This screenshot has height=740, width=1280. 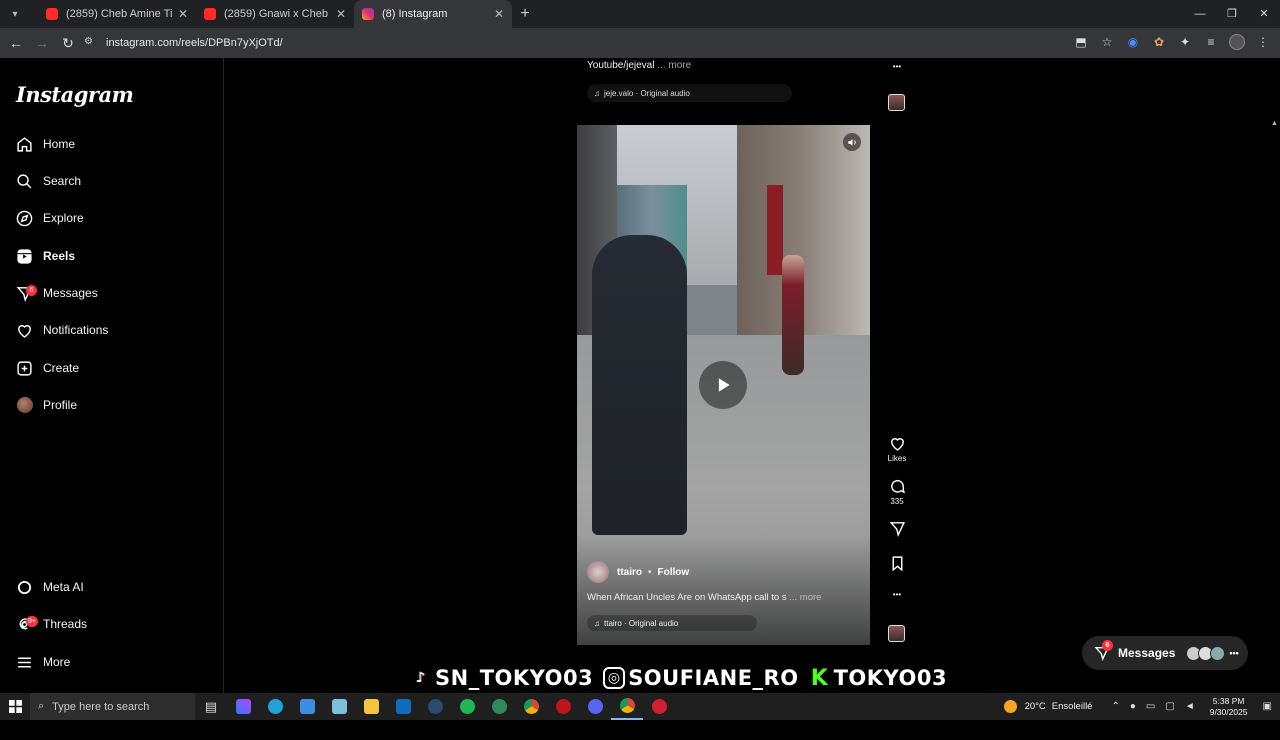 I want to click on discord-icon, so click(x=595, y=706).